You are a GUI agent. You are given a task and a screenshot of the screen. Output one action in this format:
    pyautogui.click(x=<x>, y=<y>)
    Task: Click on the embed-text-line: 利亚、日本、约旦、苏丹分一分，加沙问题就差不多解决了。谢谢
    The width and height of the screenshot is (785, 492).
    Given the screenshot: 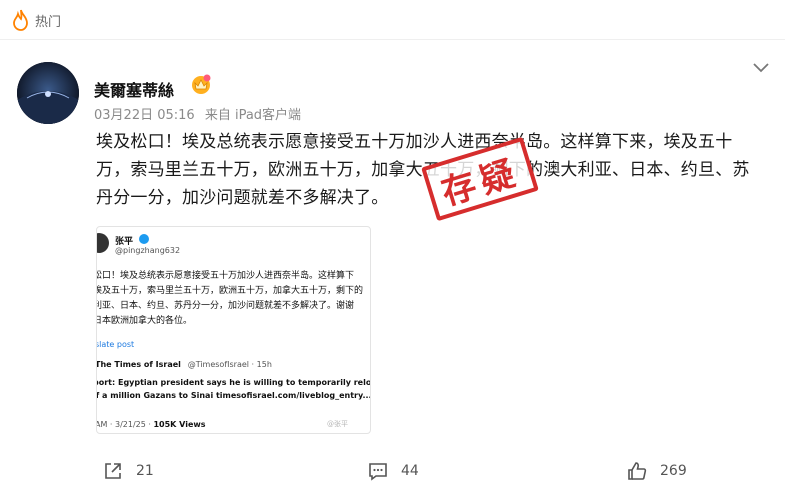 What is the action you would take?
    pyautogui.click(x=225, y=306)
    